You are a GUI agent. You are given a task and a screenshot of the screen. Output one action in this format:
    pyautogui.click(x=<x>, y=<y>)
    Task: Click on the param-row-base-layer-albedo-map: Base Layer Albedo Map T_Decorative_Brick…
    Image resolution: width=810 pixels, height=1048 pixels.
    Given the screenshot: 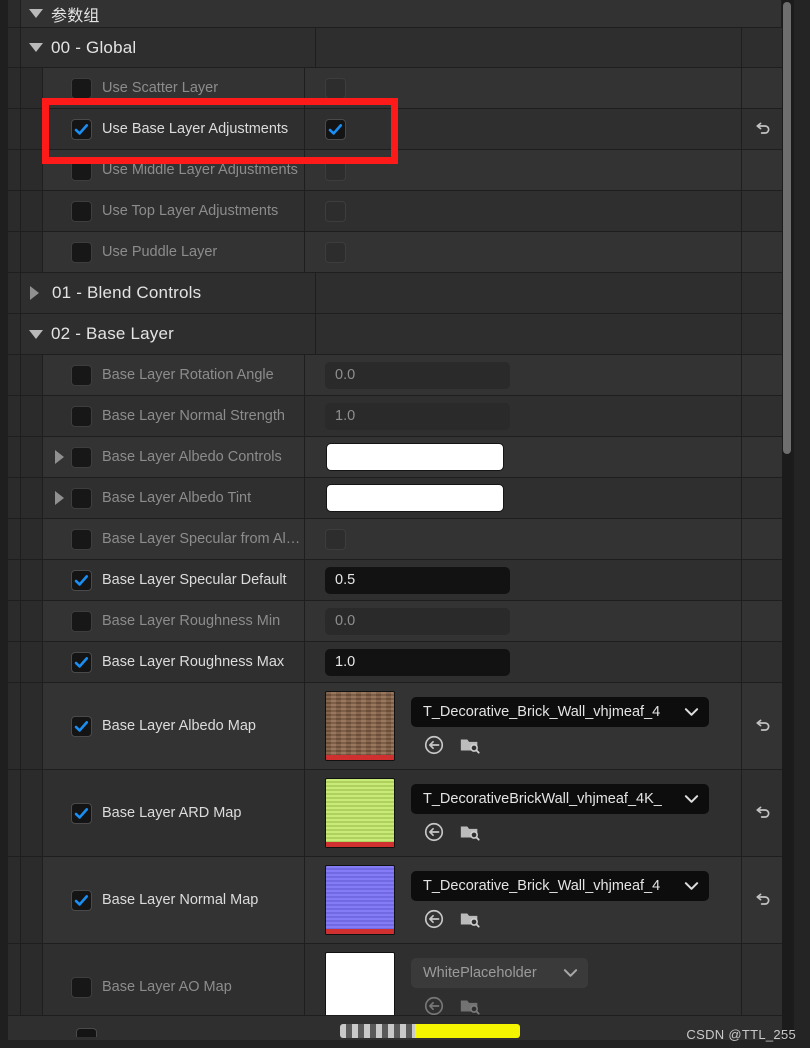 What is the action you would take?
    pyautogui.click(x=395, y=726)
    